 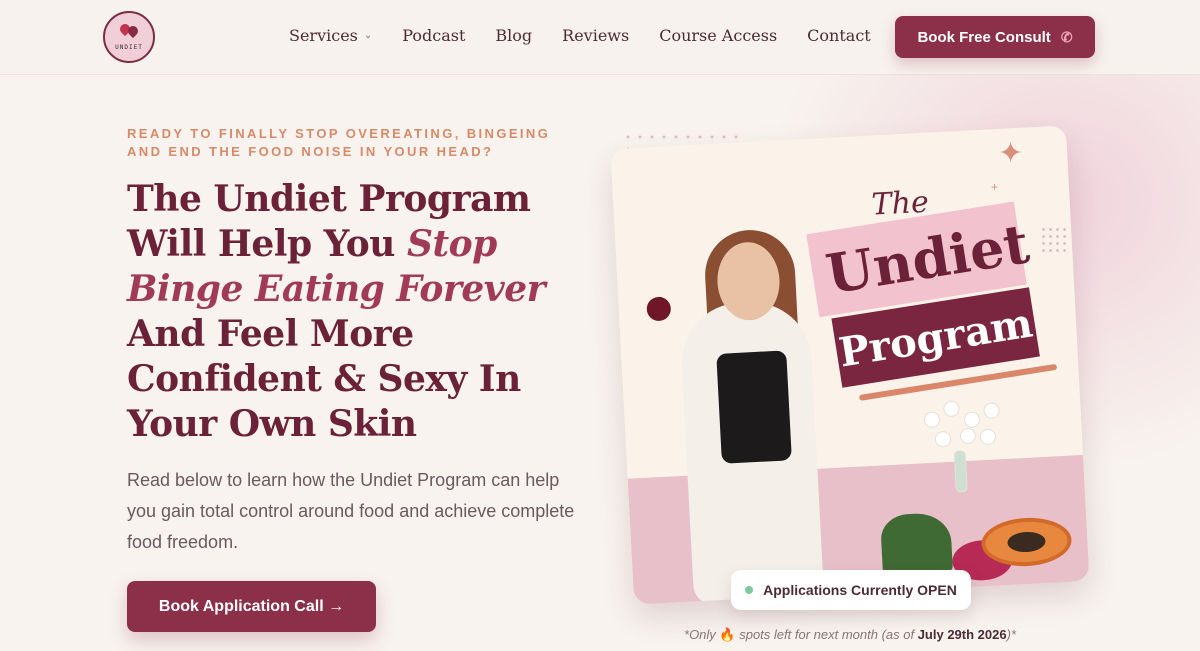 What do you see at coordinates (659, 309) in the screenshot?
I see `apple-icon` at bounding box center [659, 309].